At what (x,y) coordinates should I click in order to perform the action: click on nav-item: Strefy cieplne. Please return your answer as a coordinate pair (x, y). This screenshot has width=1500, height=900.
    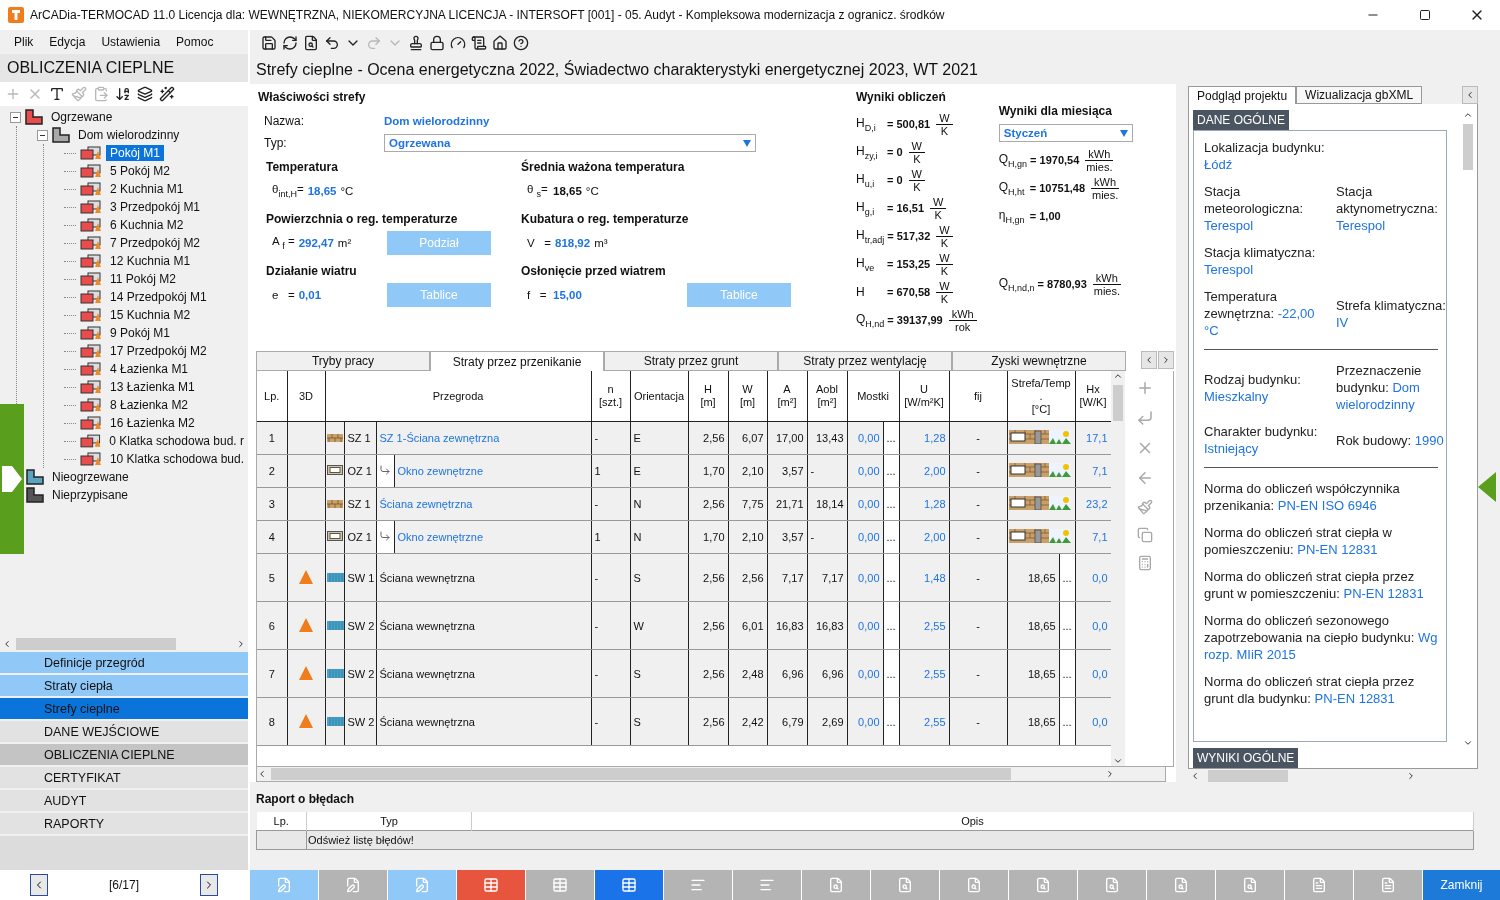
    Looking at the image, I should click on (124, 708).